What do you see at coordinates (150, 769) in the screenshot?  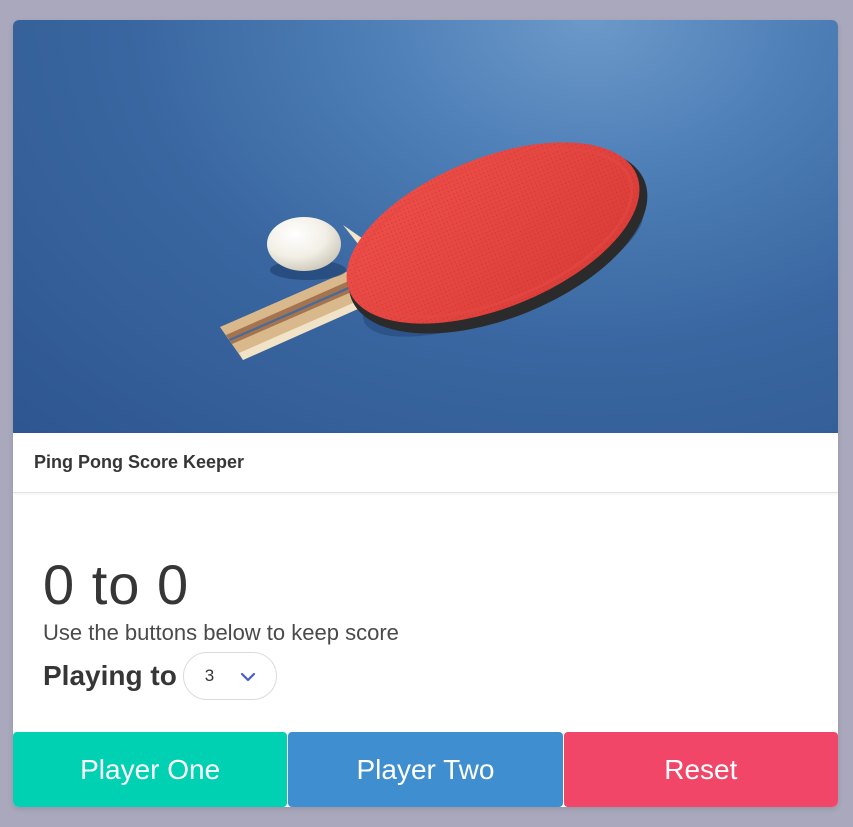 I see `player-one-button: Player One` at bounding box center [150, 769].